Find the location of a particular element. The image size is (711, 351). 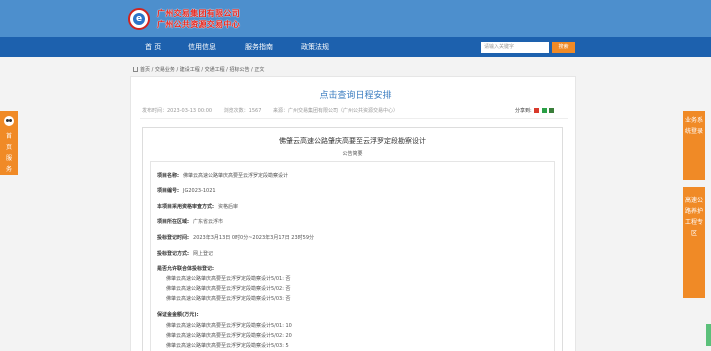

scrollbar-thumb is located at coordinates (708, 335).